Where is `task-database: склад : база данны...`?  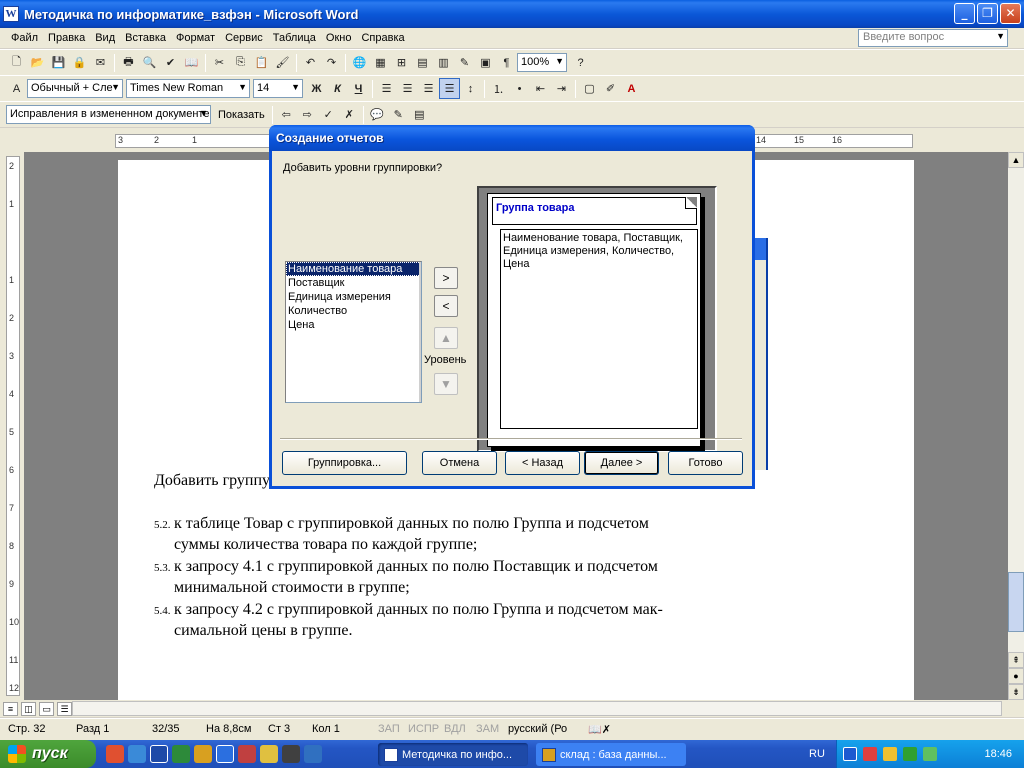
task-database: склад : база данны... is located at coordinates (611, 754).